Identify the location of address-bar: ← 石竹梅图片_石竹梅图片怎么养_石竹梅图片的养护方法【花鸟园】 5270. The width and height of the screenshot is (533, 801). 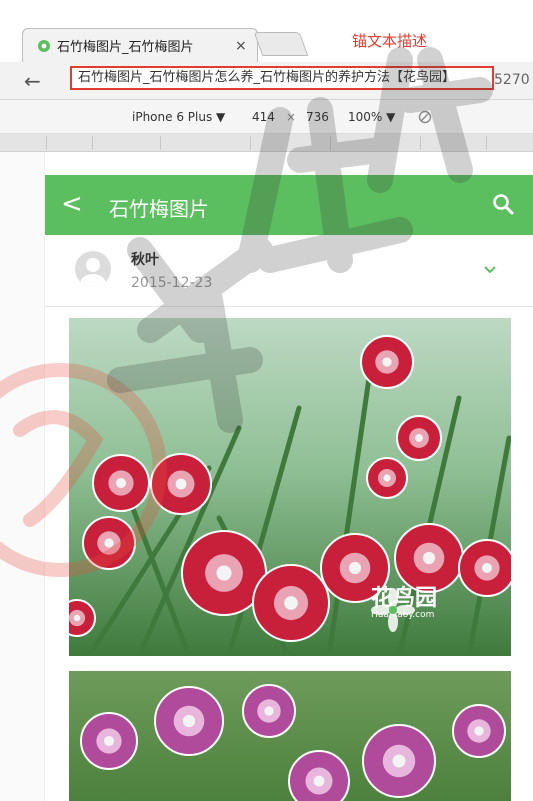
(266, 81).